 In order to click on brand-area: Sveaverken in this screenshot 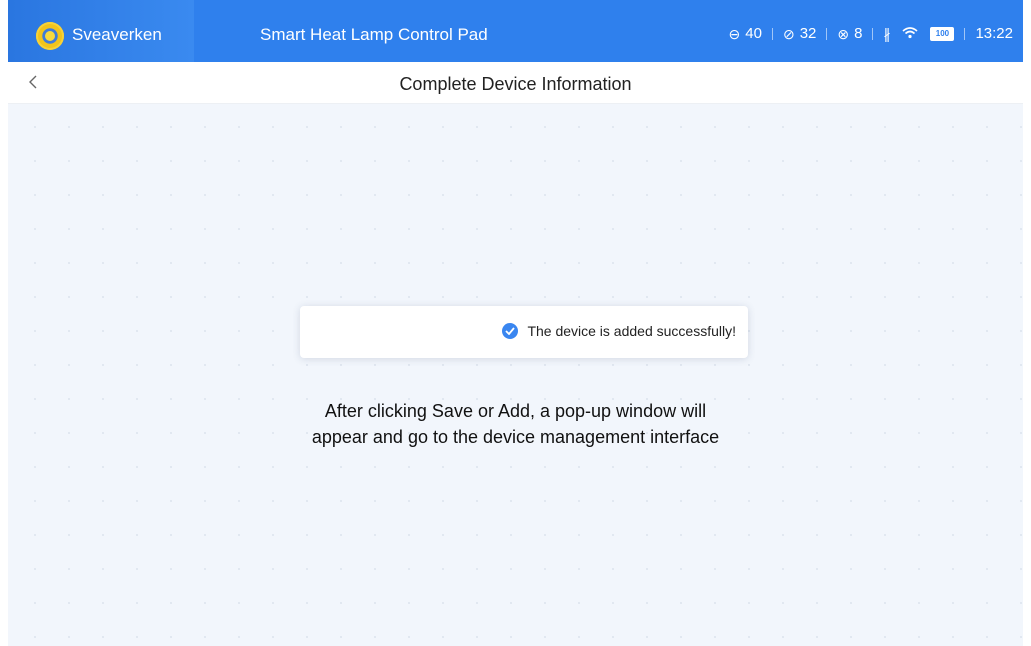, I will do `click(101, 31)`.